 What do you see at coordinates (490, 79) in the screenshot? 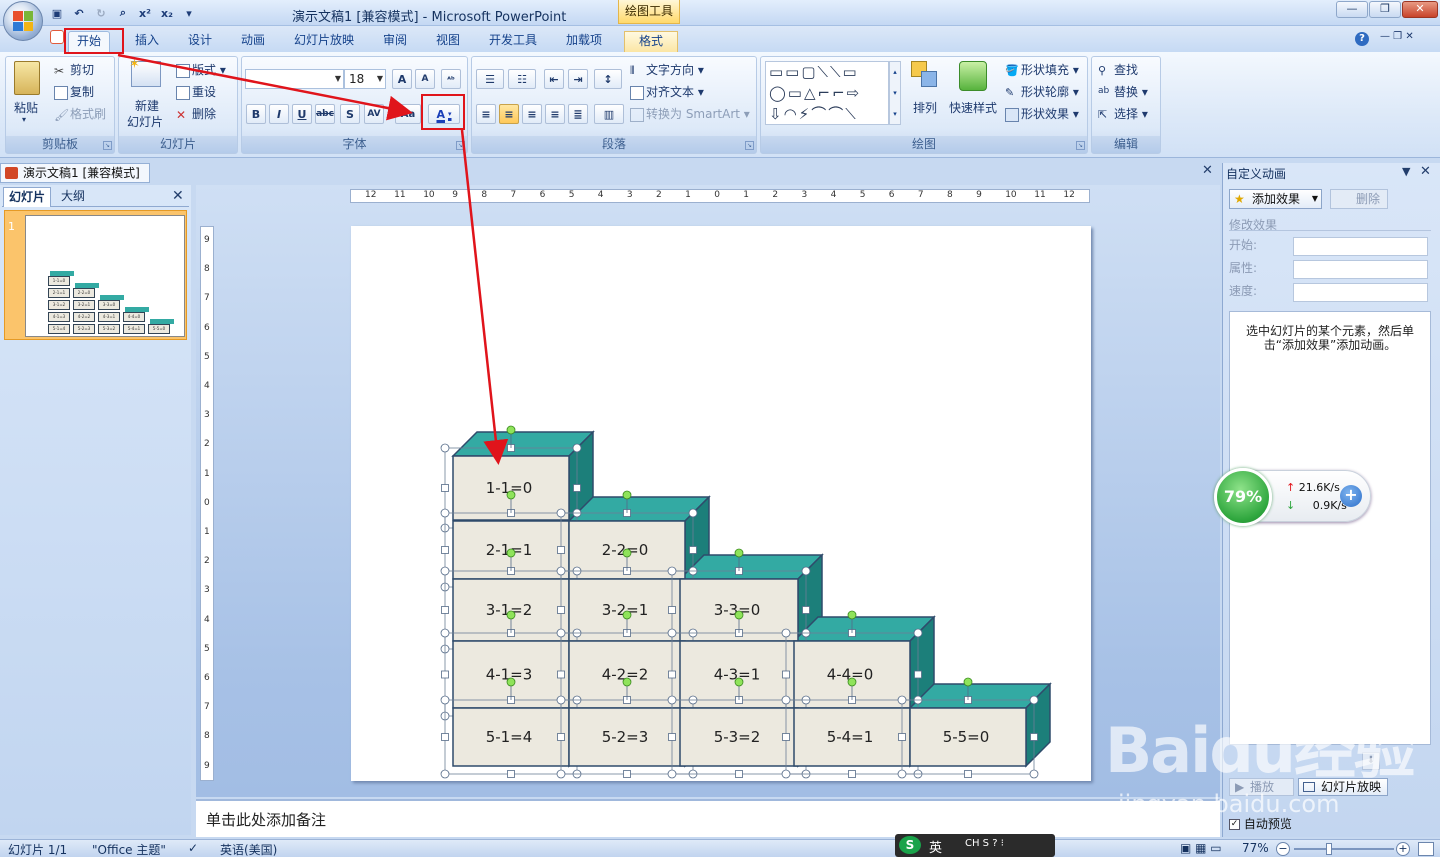
I see `bullets-button: ☰` at bounding box center [490, 79].